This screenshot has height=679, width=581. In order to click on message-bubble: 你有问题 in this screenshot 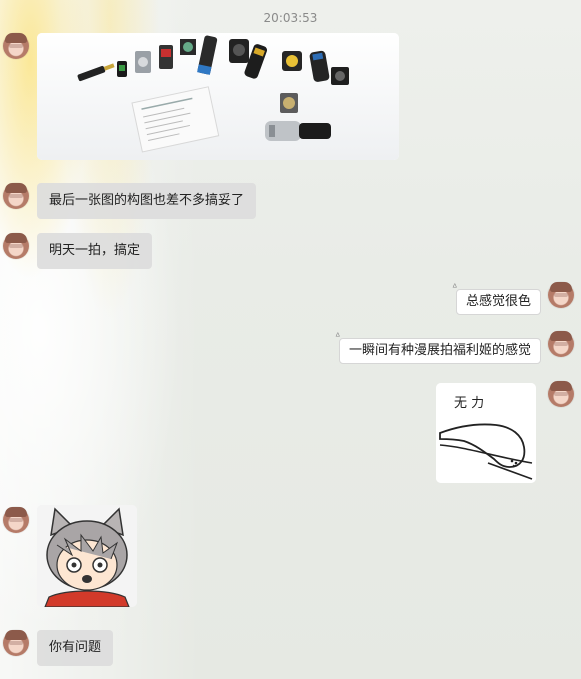, I will do `click(75, 648)`.